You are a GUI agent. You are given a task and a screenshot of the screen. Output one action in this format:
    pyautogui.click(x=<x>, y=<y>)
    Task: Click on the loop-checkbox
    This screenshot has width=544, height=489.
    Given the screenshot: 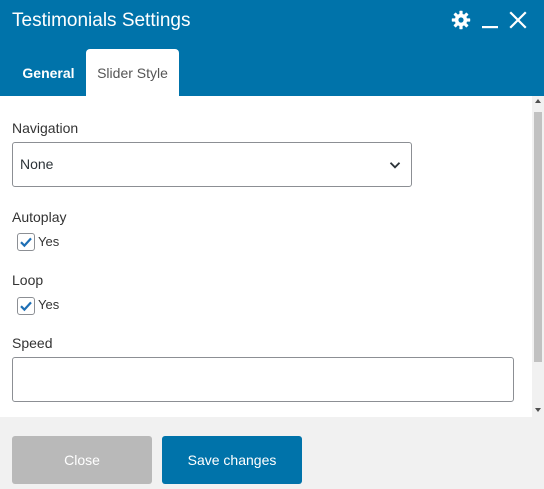 What is the action you would take?
    pyautogui.click(x=26, y=306)
    